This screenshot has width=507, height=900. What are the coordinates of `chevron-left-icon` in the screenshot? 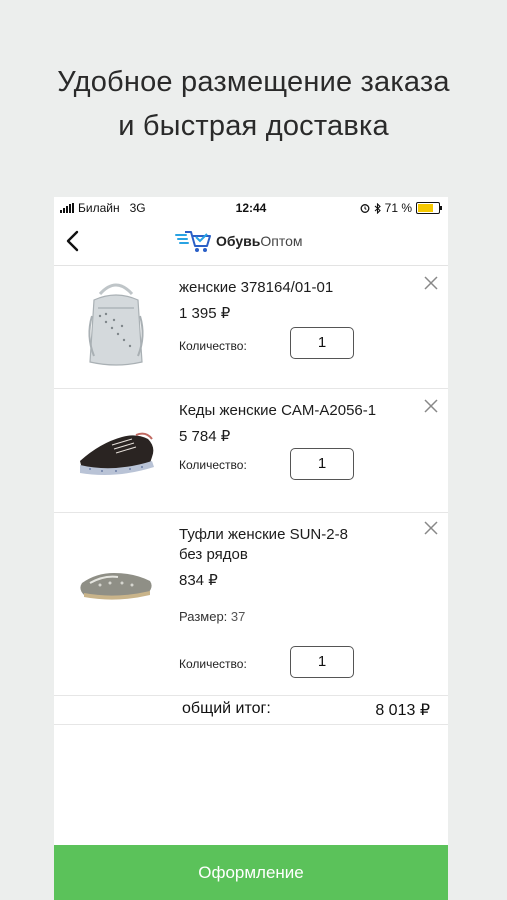 It's located at (74, 241).